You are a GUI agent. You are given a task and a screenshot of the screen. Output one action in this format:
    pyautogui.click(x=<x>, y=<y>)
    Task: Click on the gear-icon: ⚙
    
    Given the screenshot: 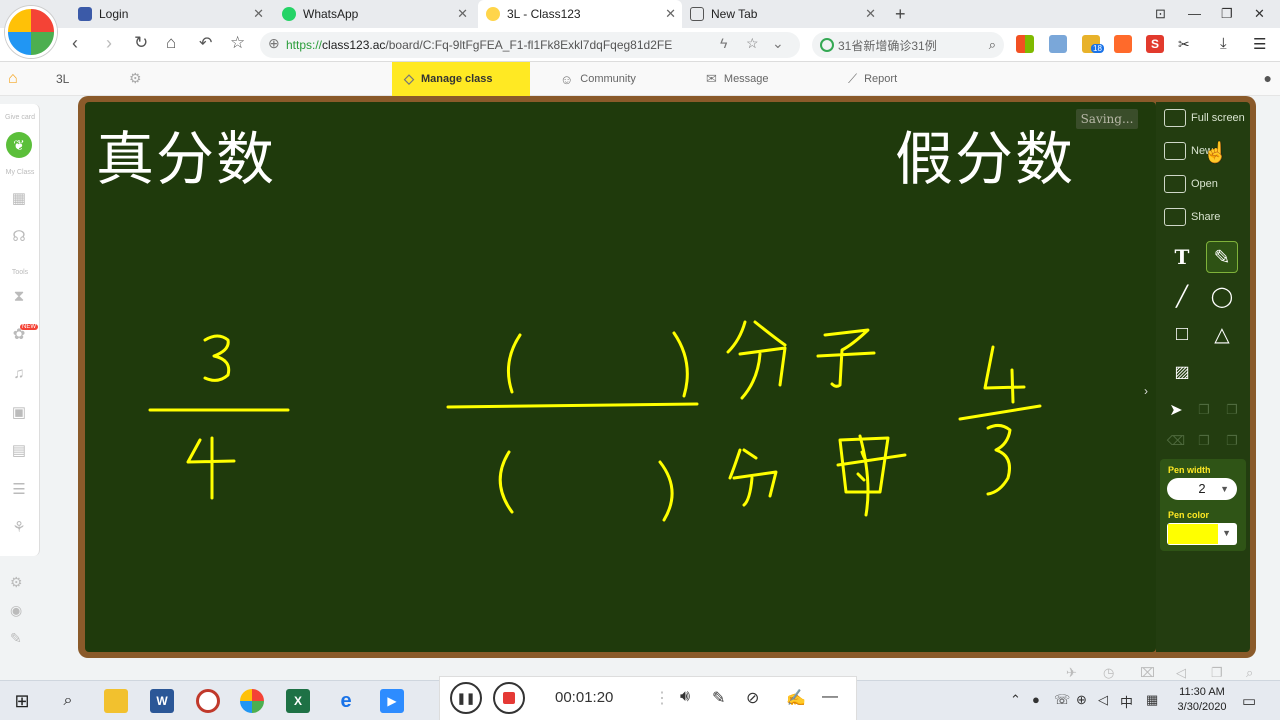 What is the action you would take?
    pyautogui.click(x=135, y=78)
    